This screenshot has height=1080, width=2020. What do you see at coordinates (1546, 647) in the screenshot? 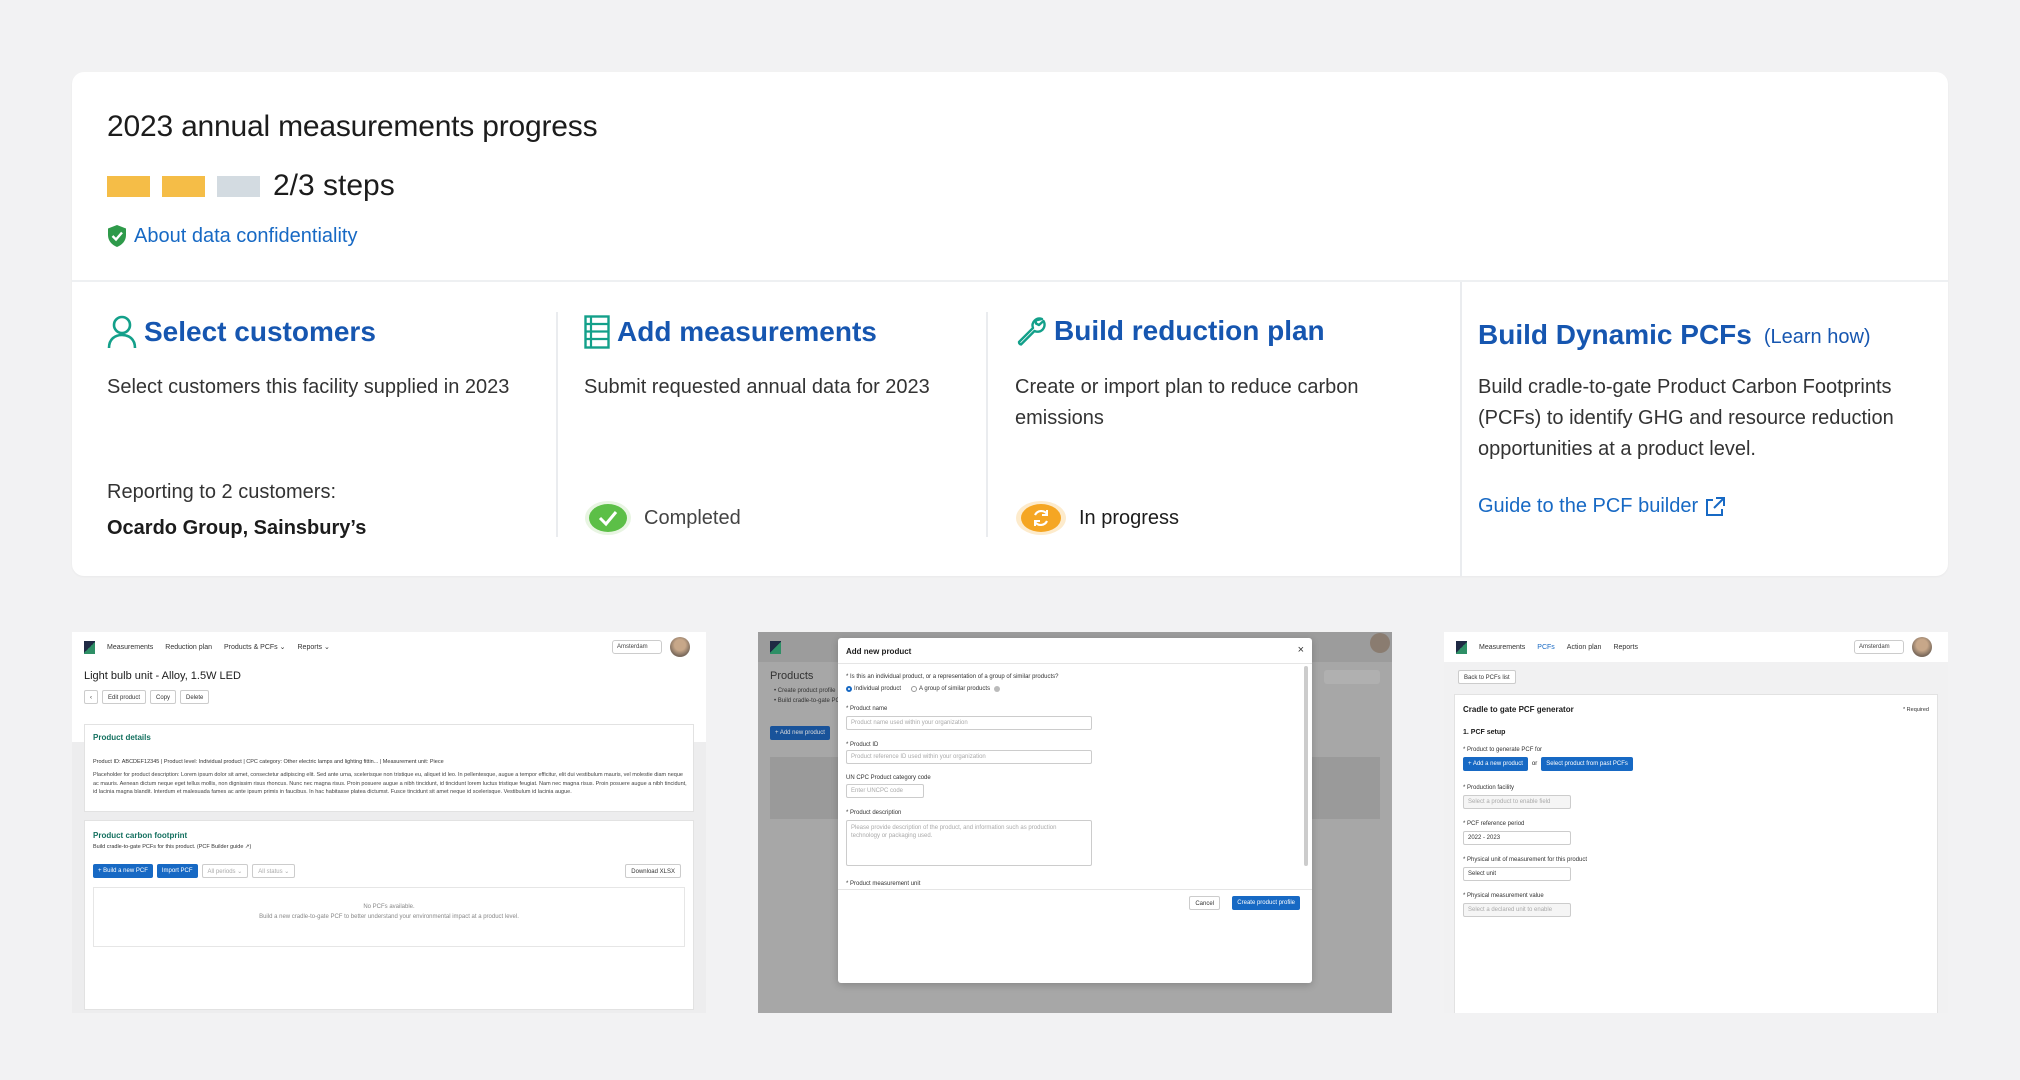
I see `nav-item-active: PCFs` at bounding box center [1546, 647].